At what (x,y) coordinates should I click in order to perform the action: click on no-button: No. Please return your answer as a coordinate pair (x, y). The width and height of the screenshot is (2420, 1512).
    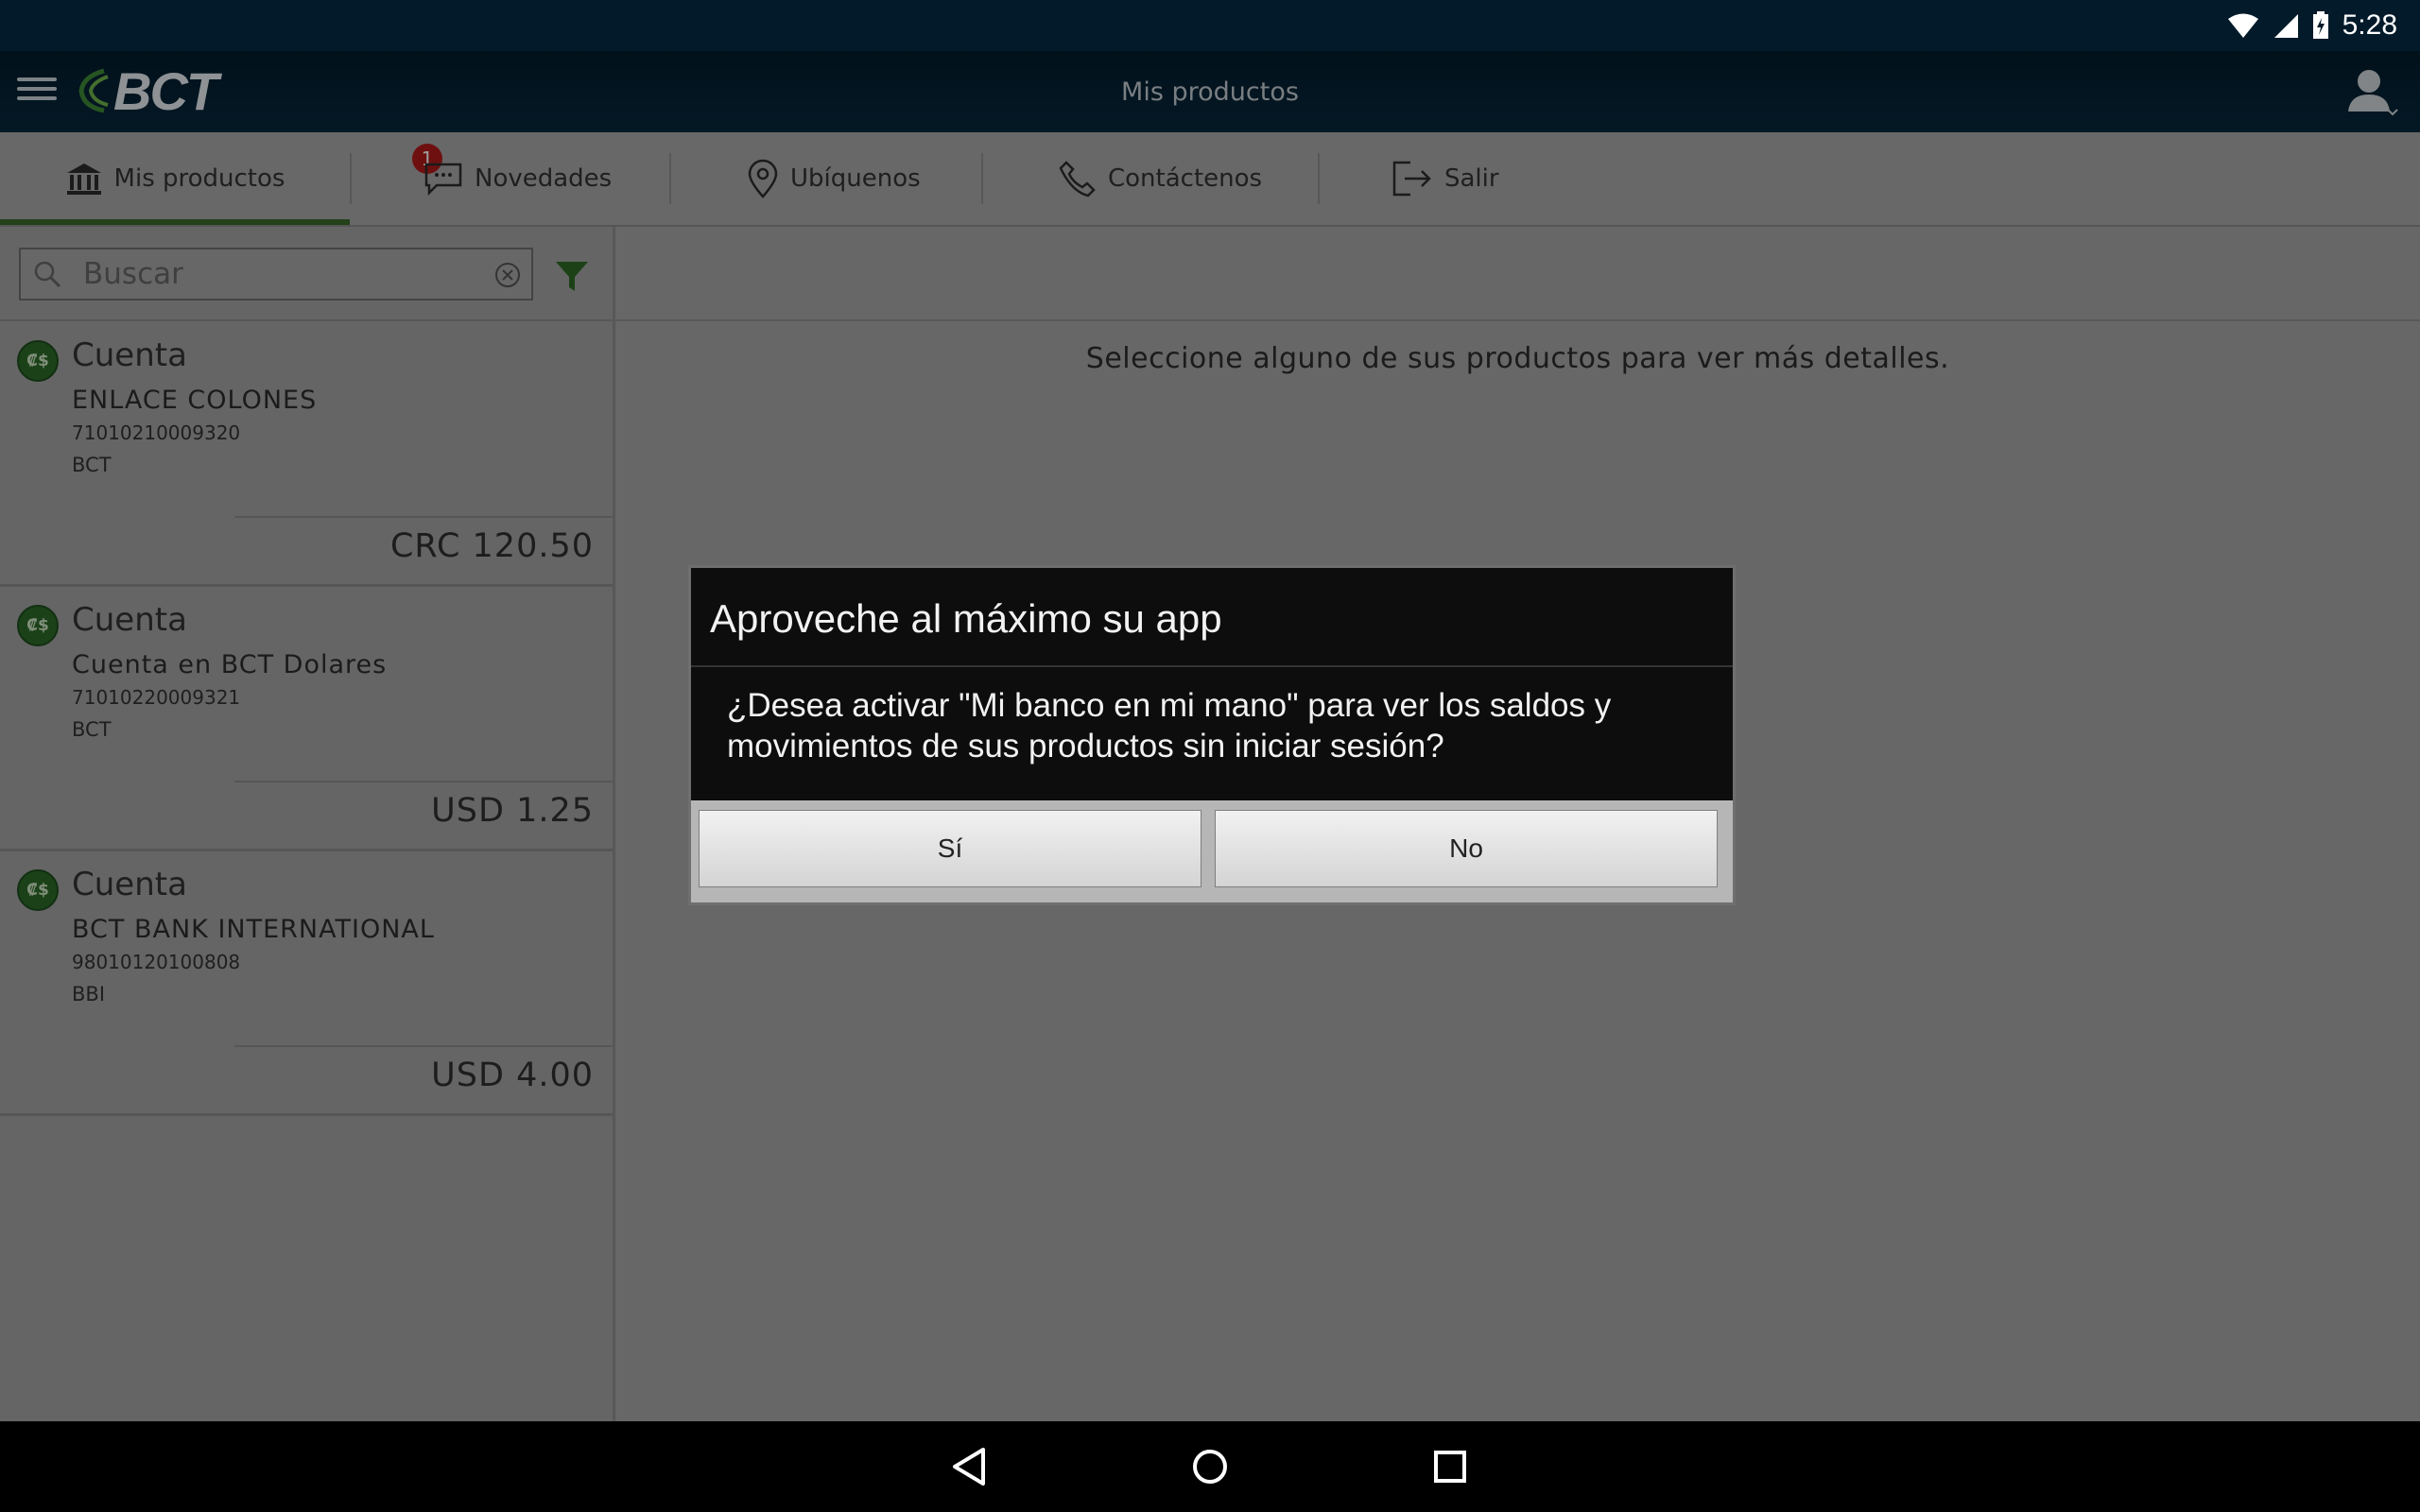
    Looking at the image, I should click on (1466, 848).